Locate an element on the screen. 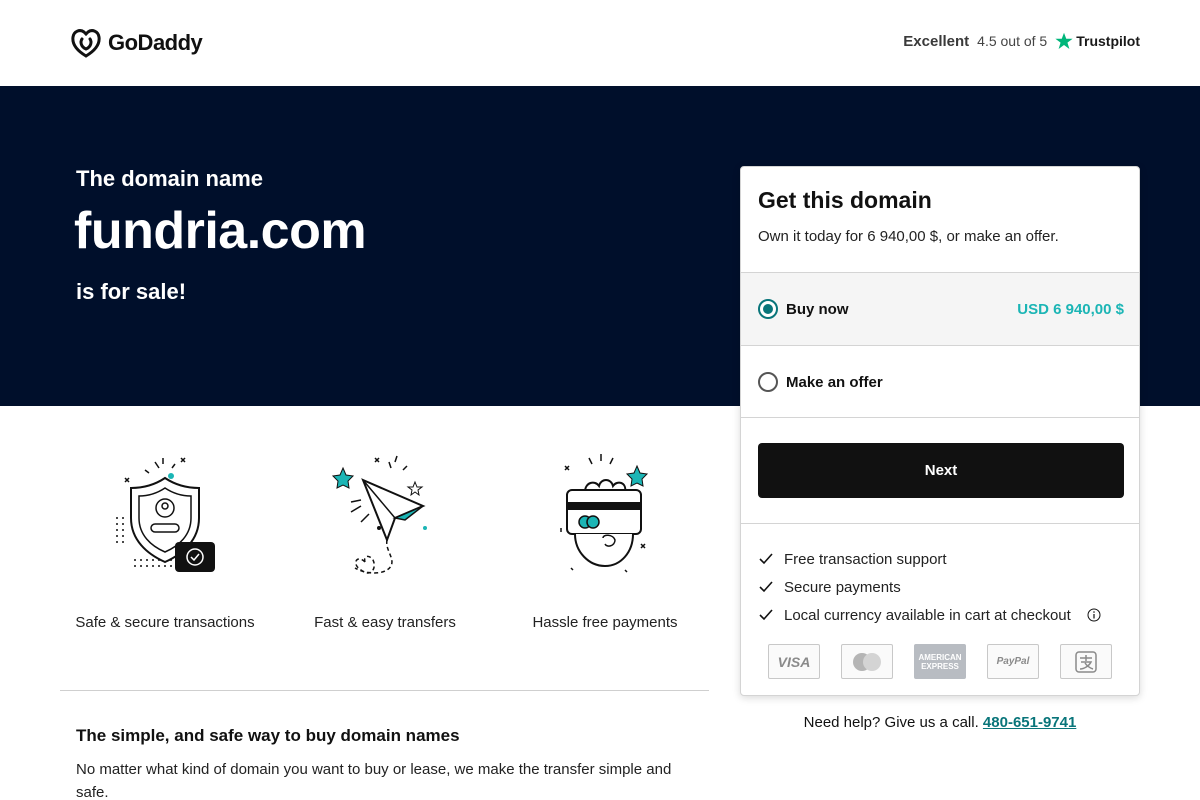  trustpilot-brand: Trustpilot is located at coordinates (1097, 41).